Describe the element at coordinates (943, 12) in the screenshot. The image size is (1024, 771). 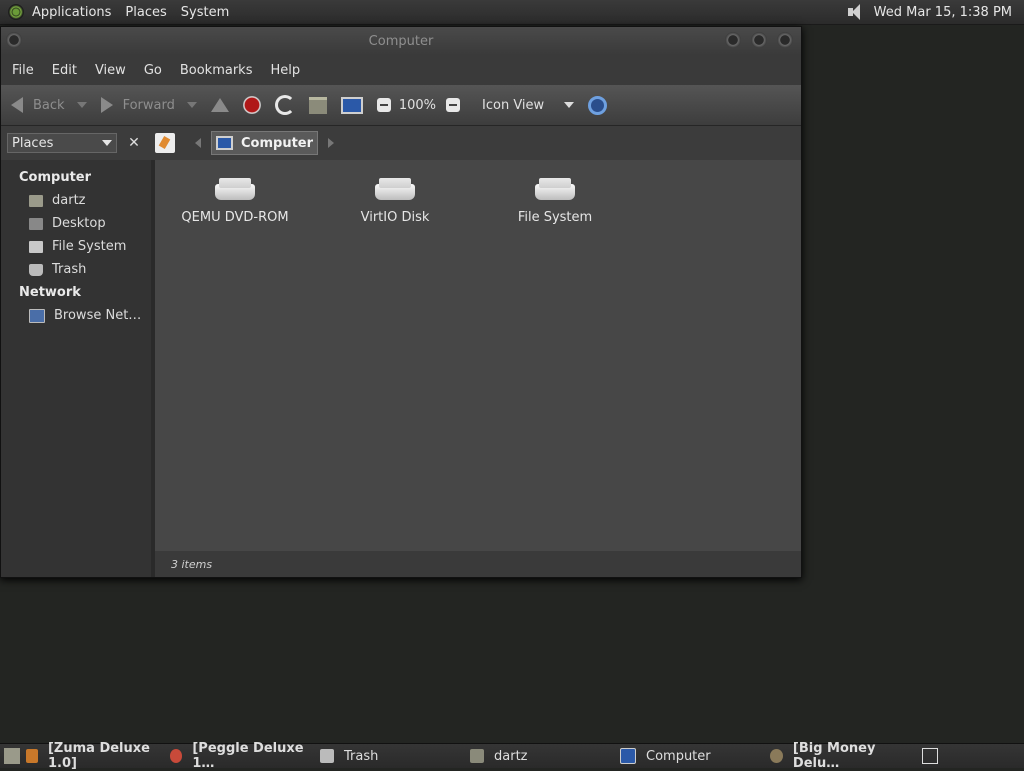
I see `clock: Wed Mar 15, 1:38 PM` at that location.